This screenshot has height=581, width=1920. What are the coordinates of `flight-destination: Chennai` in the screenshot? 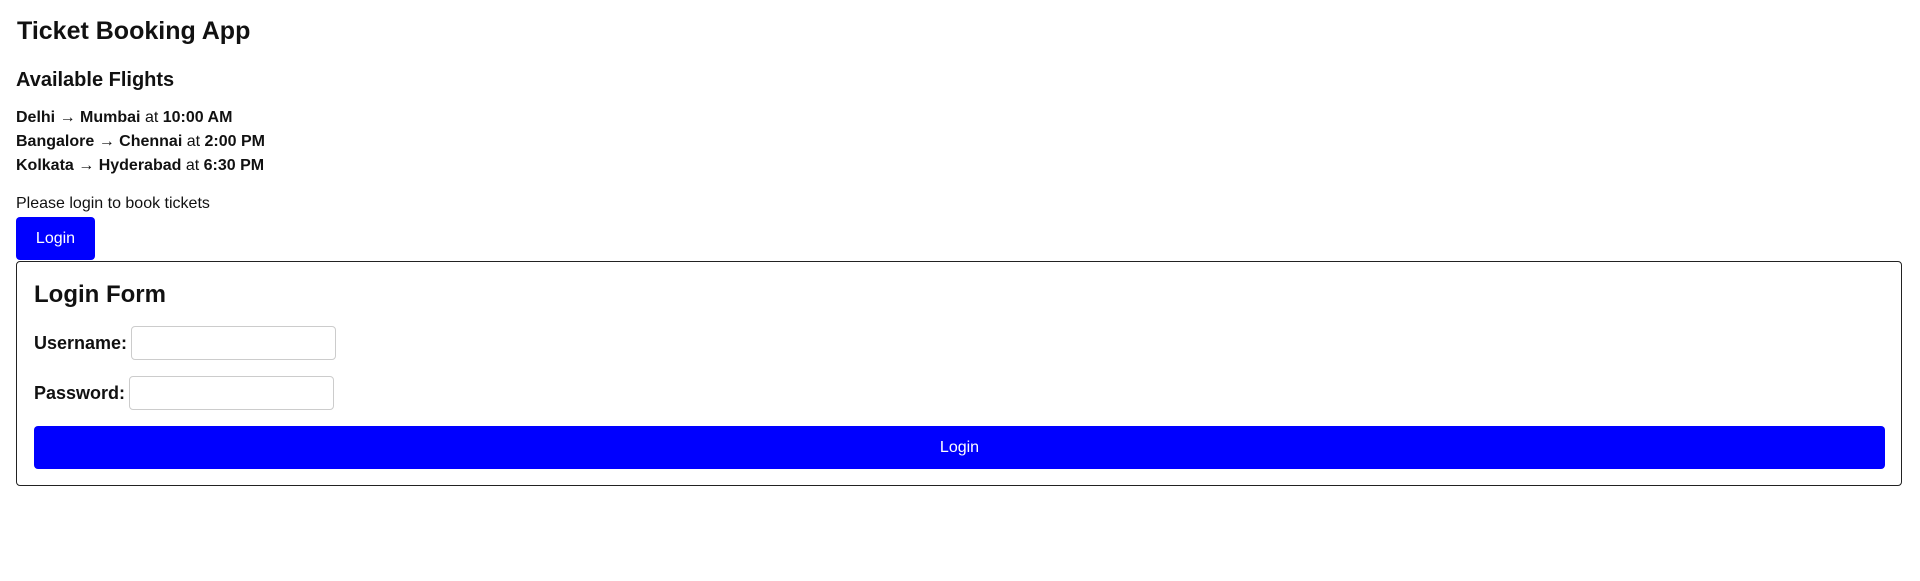 It's located at (151, 141).